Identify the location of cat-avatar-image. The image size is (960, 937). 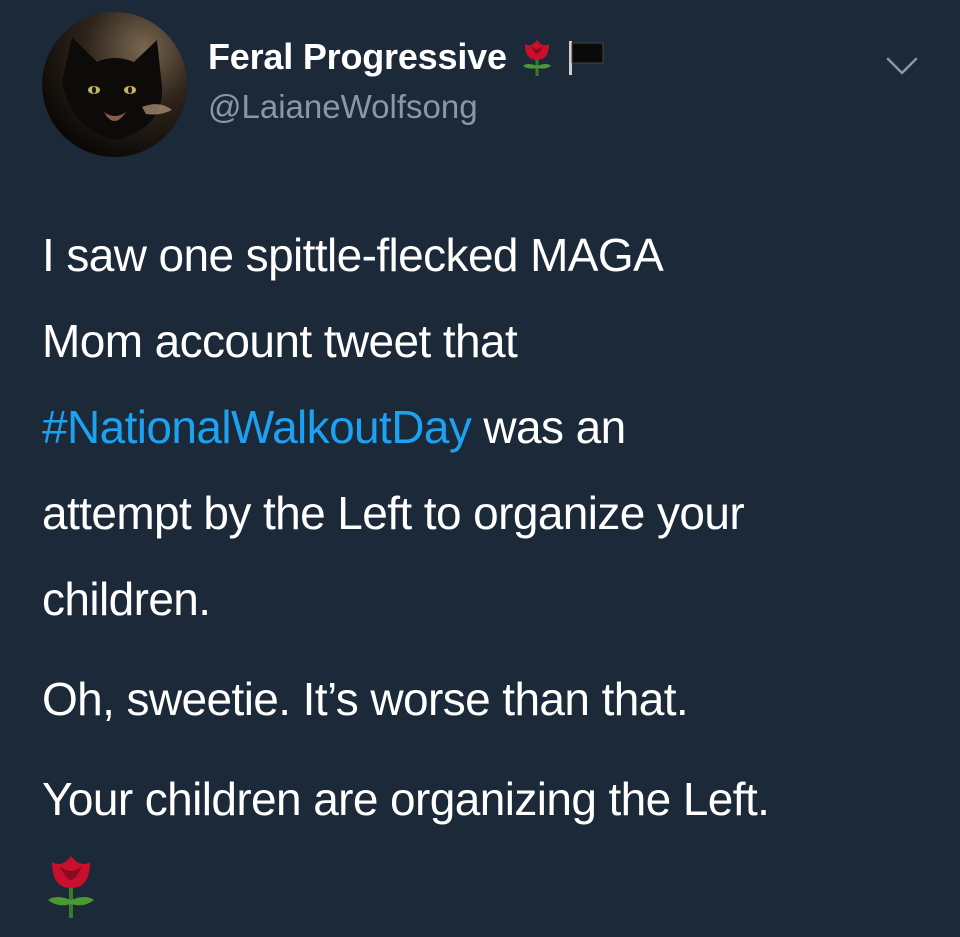
(114, 84).